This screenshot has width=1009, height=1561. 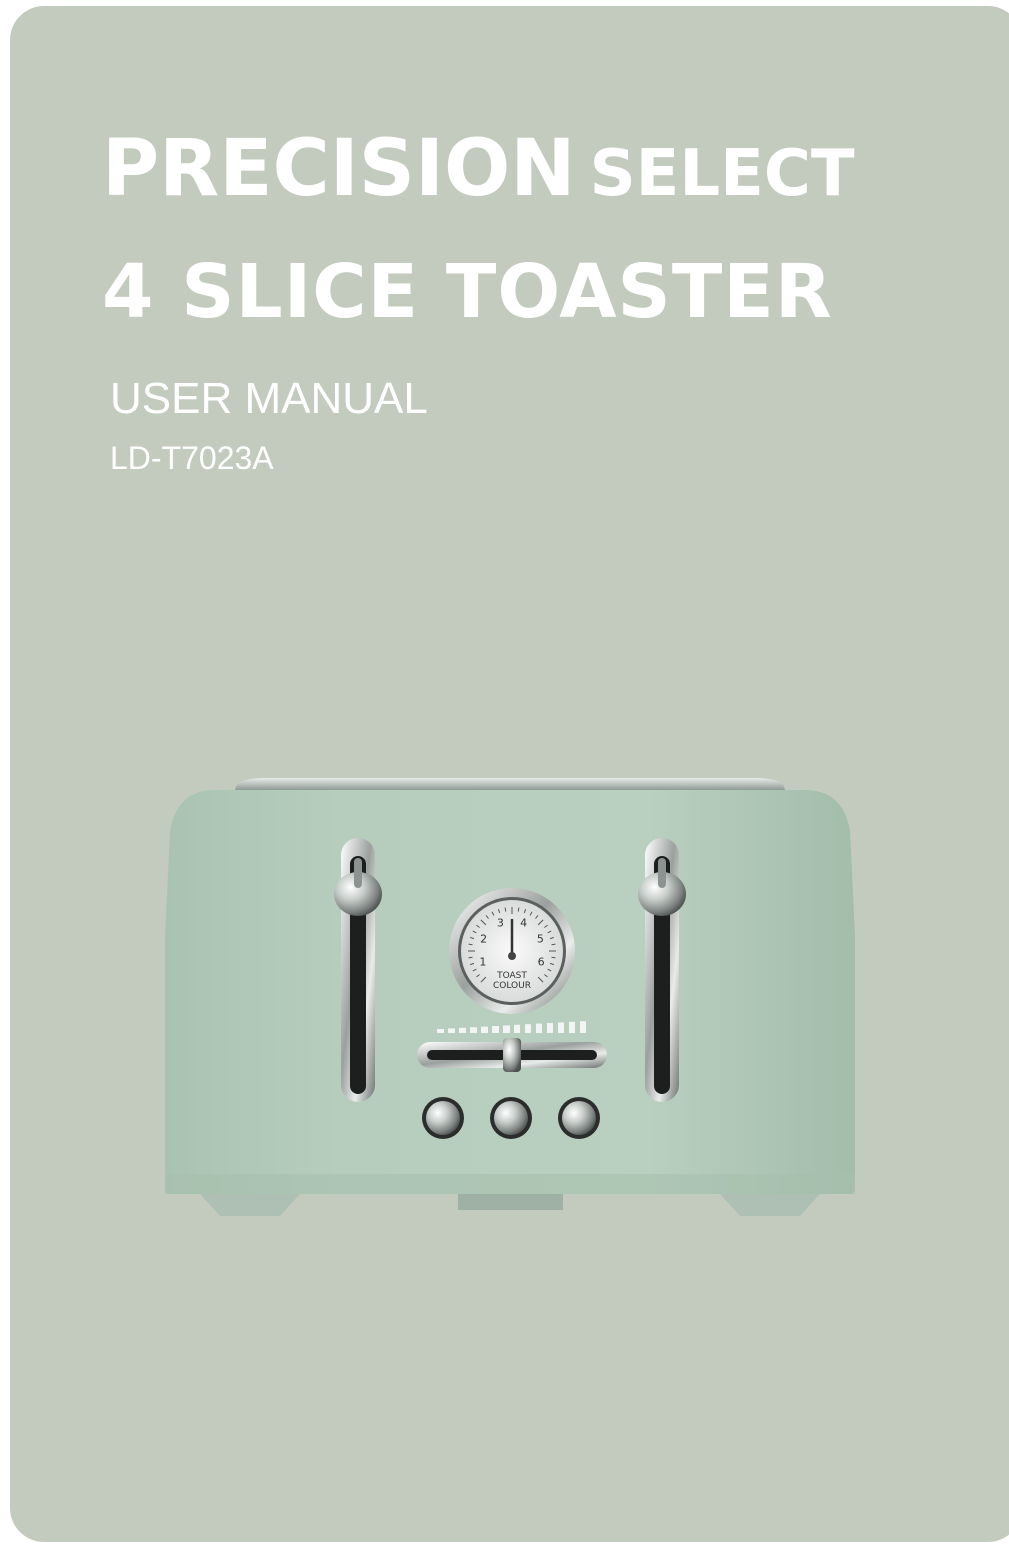 What do you see at coordinates (770, 1205) in the screenshot?
I see `toaster-foot-right` at bounding box center [770, 1205].